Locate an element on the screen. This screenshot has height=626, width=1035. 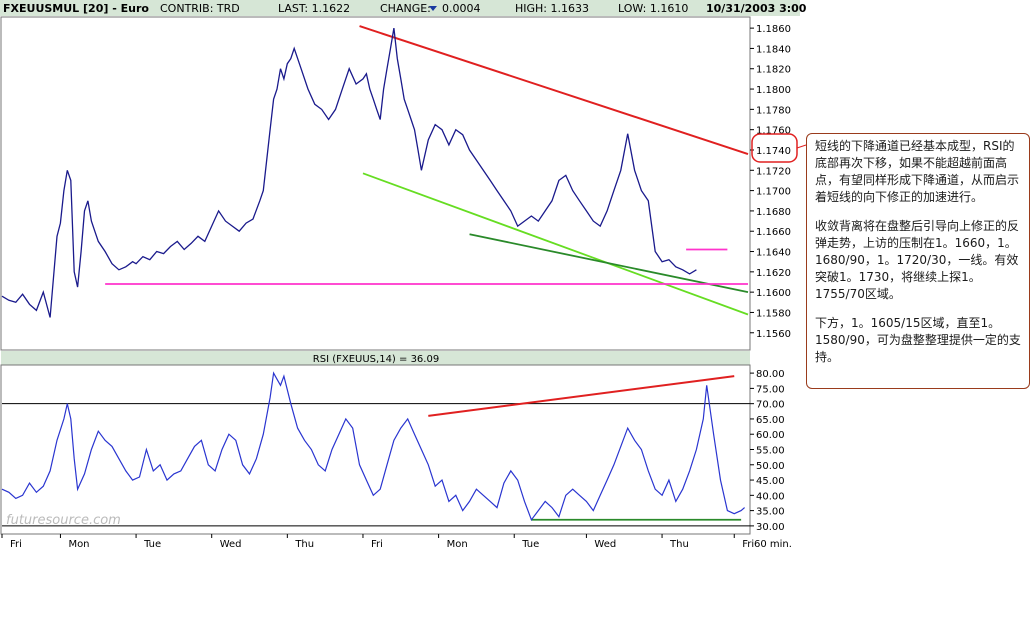
header-symbol: FXEUUSMUL [20] - Euro is located at coordinates (76, 8).